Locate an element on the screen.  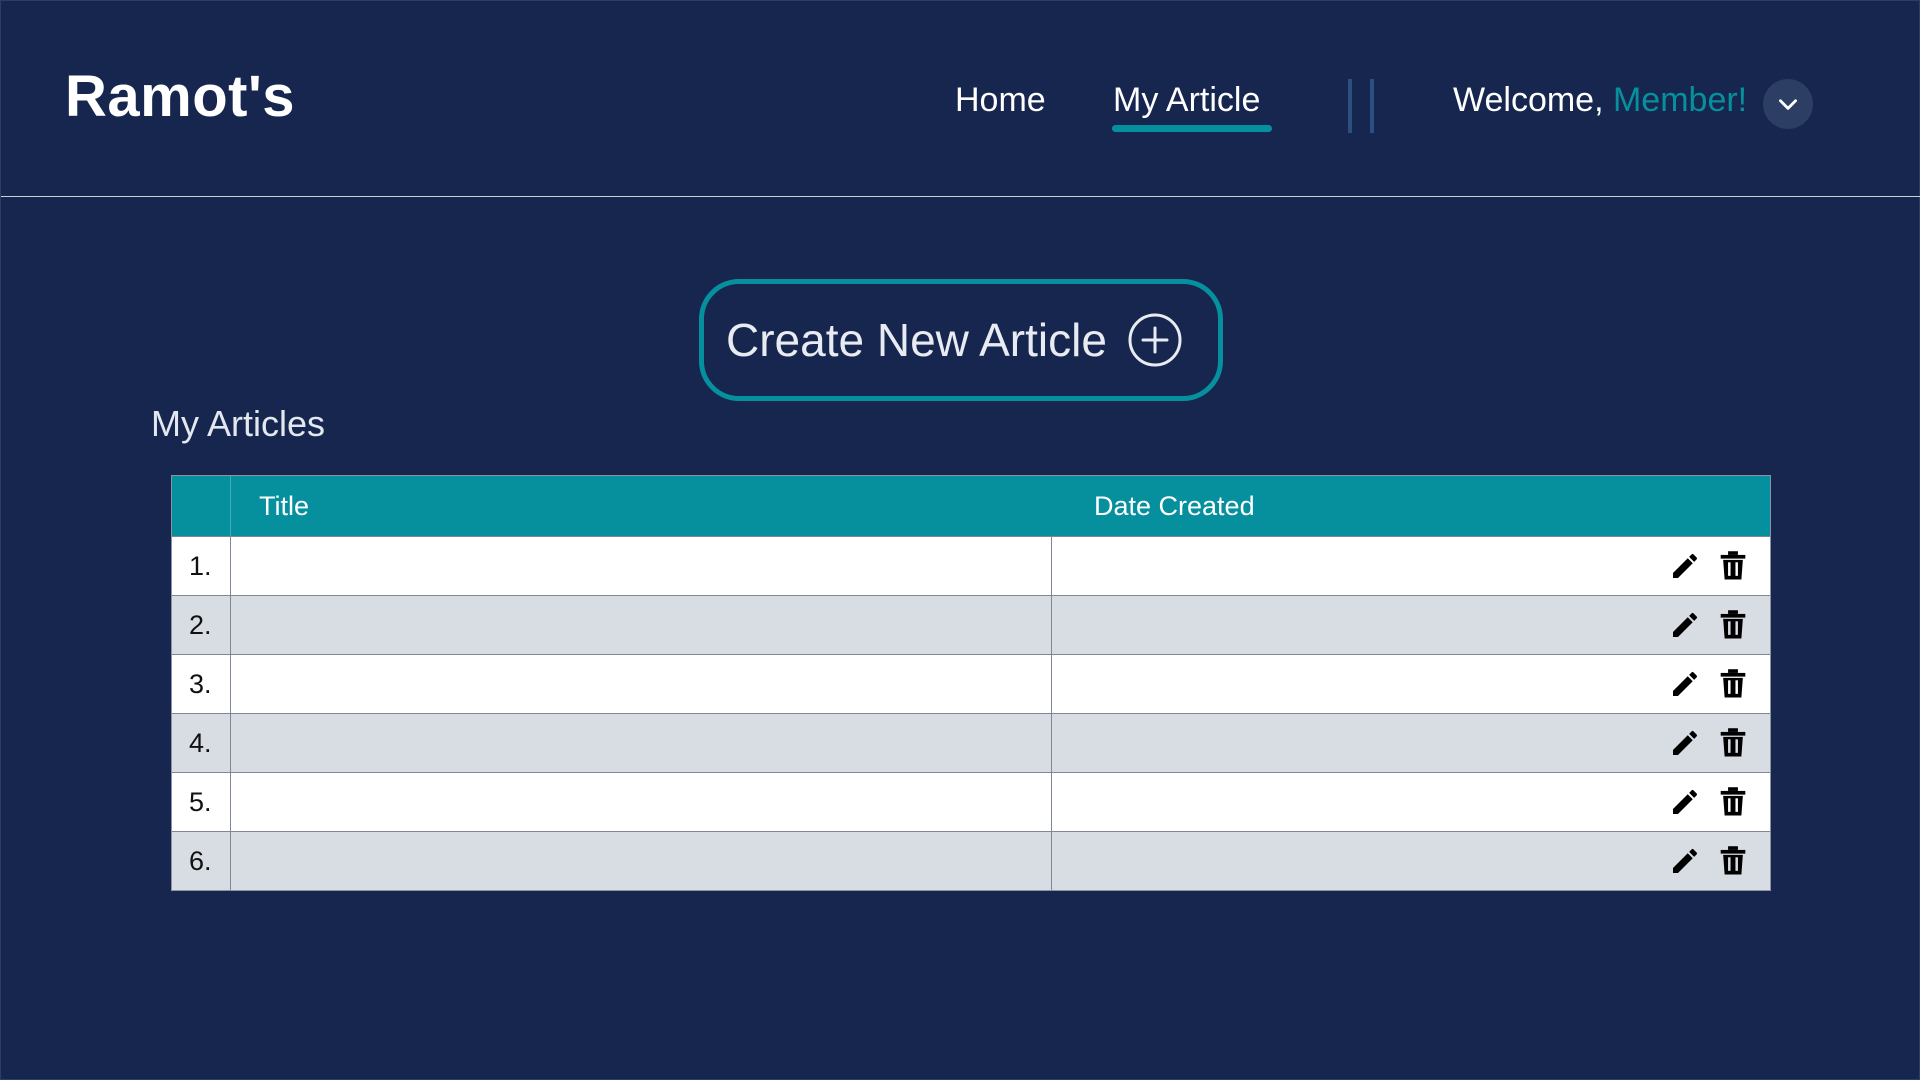
table-row: 2. is located at coordinates (971, 624).